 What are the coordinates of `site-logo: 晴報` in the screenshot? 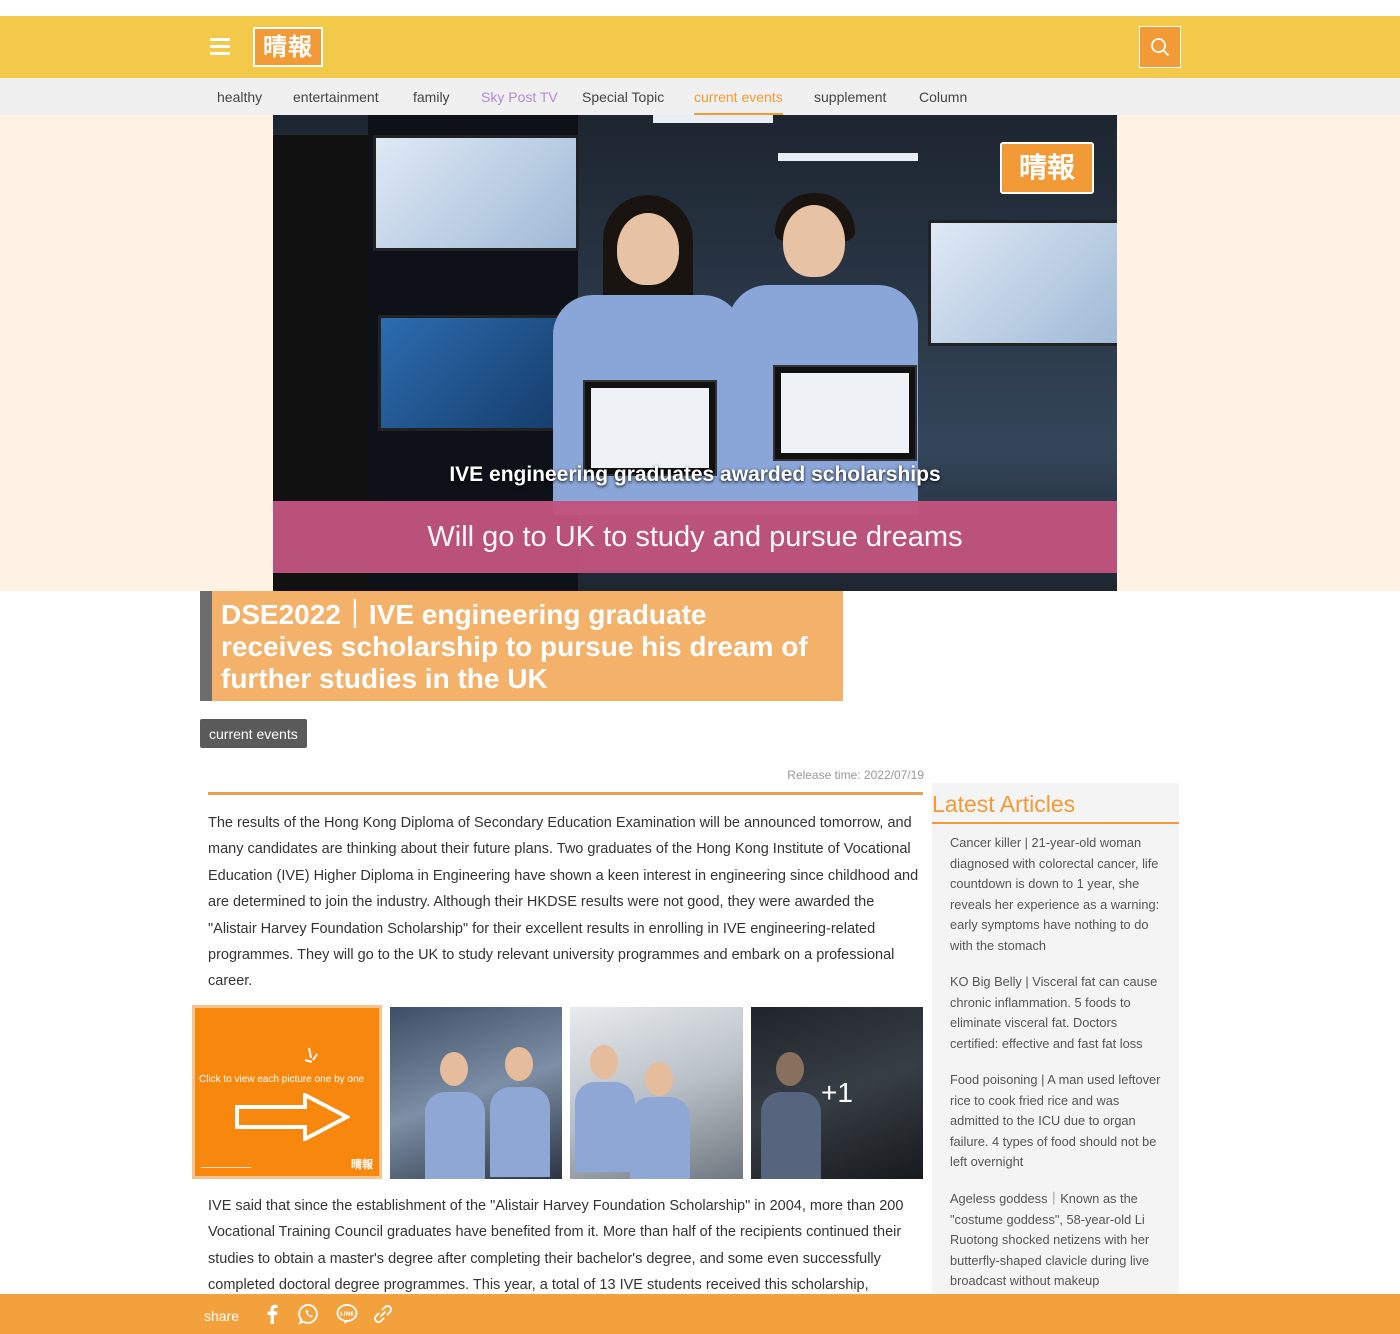 It's located at (288, 47).